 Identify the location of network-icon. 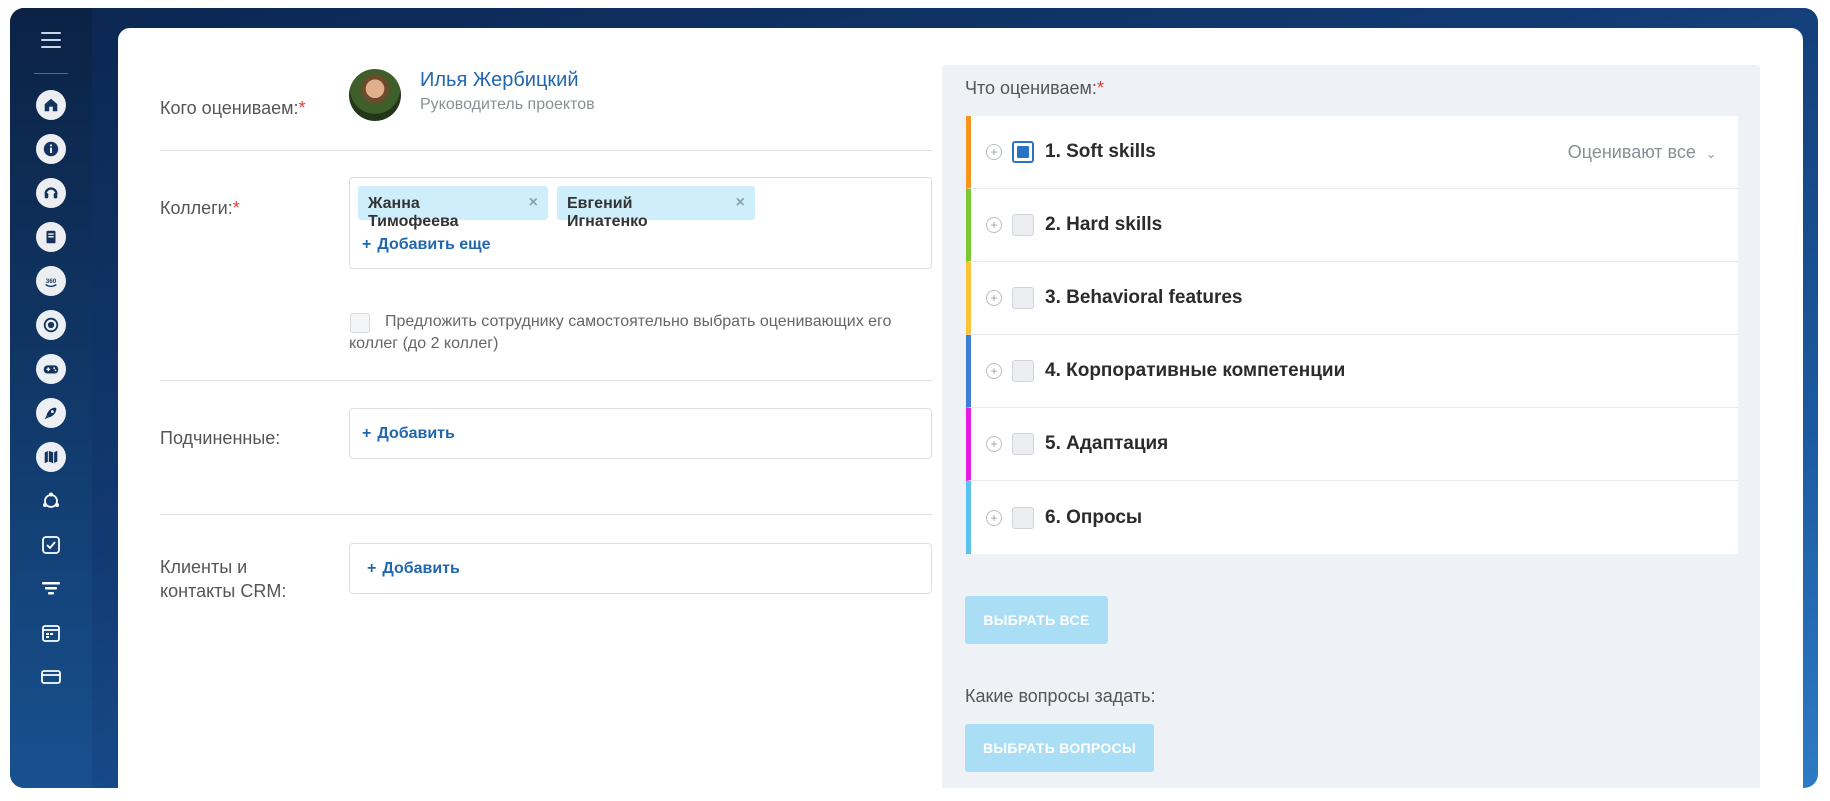
(51, 501).